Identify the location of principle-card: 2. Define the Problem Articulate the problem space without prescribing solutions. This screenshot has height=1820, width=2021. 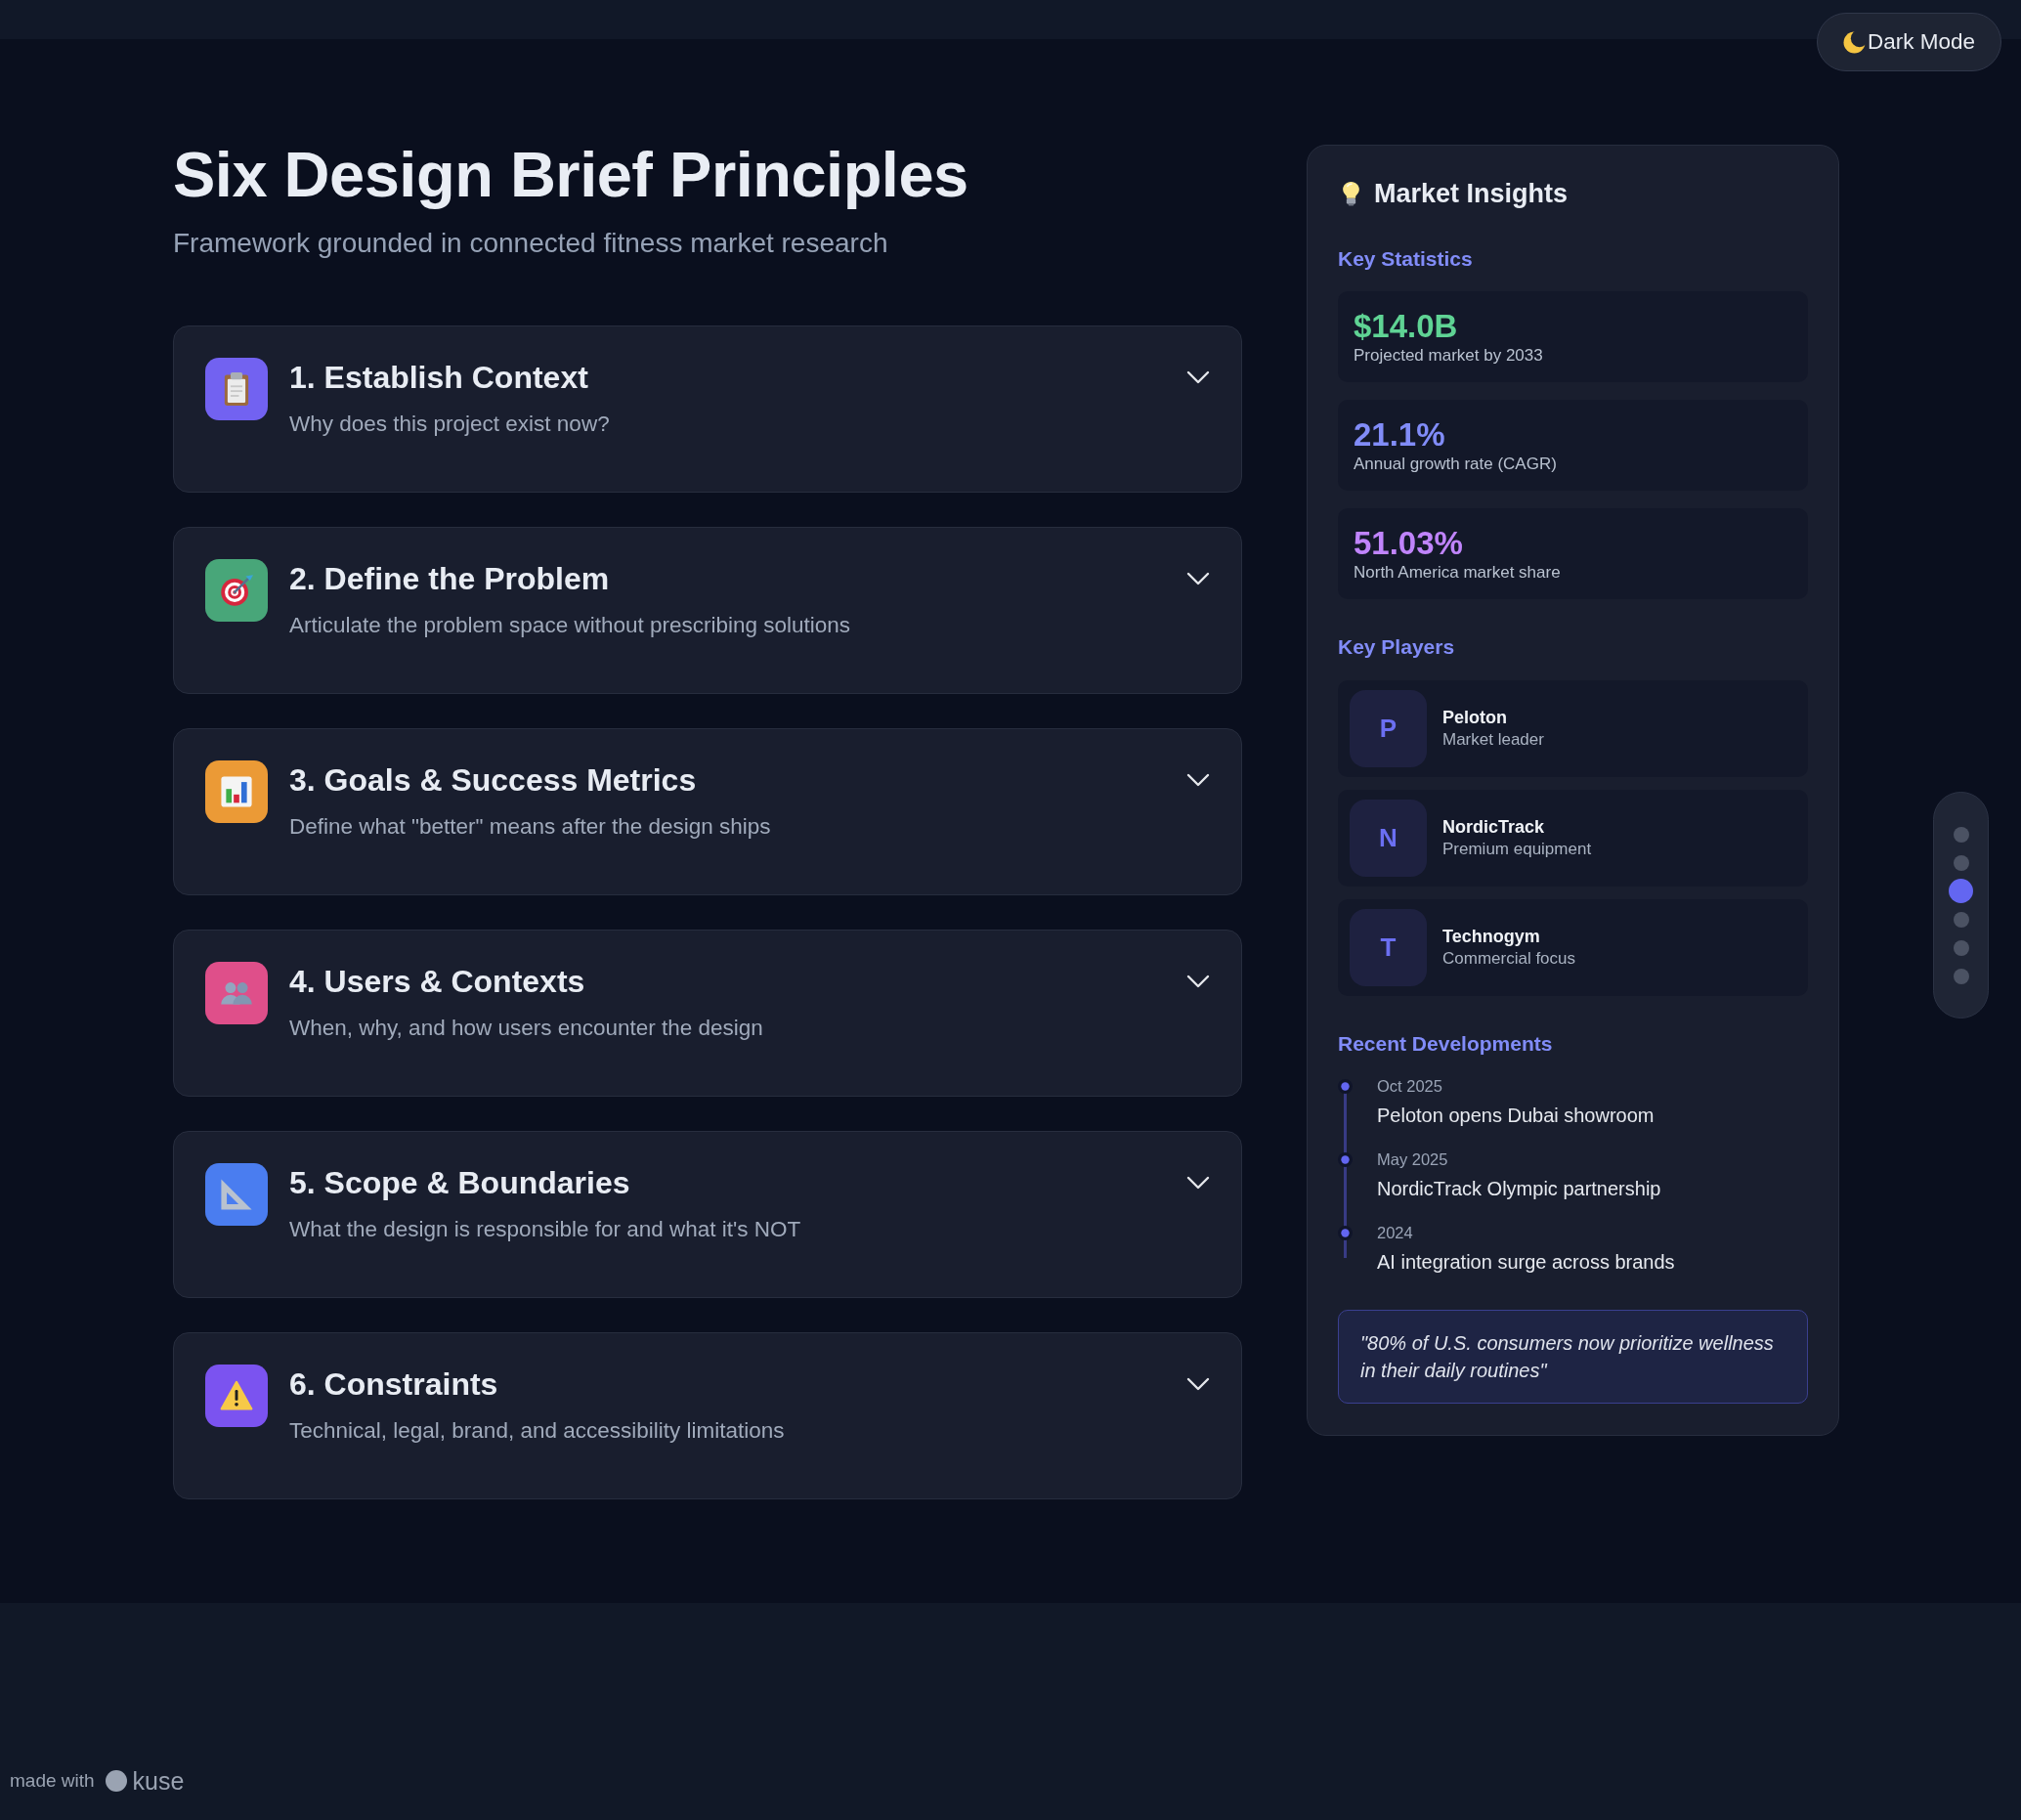
(707, 610).